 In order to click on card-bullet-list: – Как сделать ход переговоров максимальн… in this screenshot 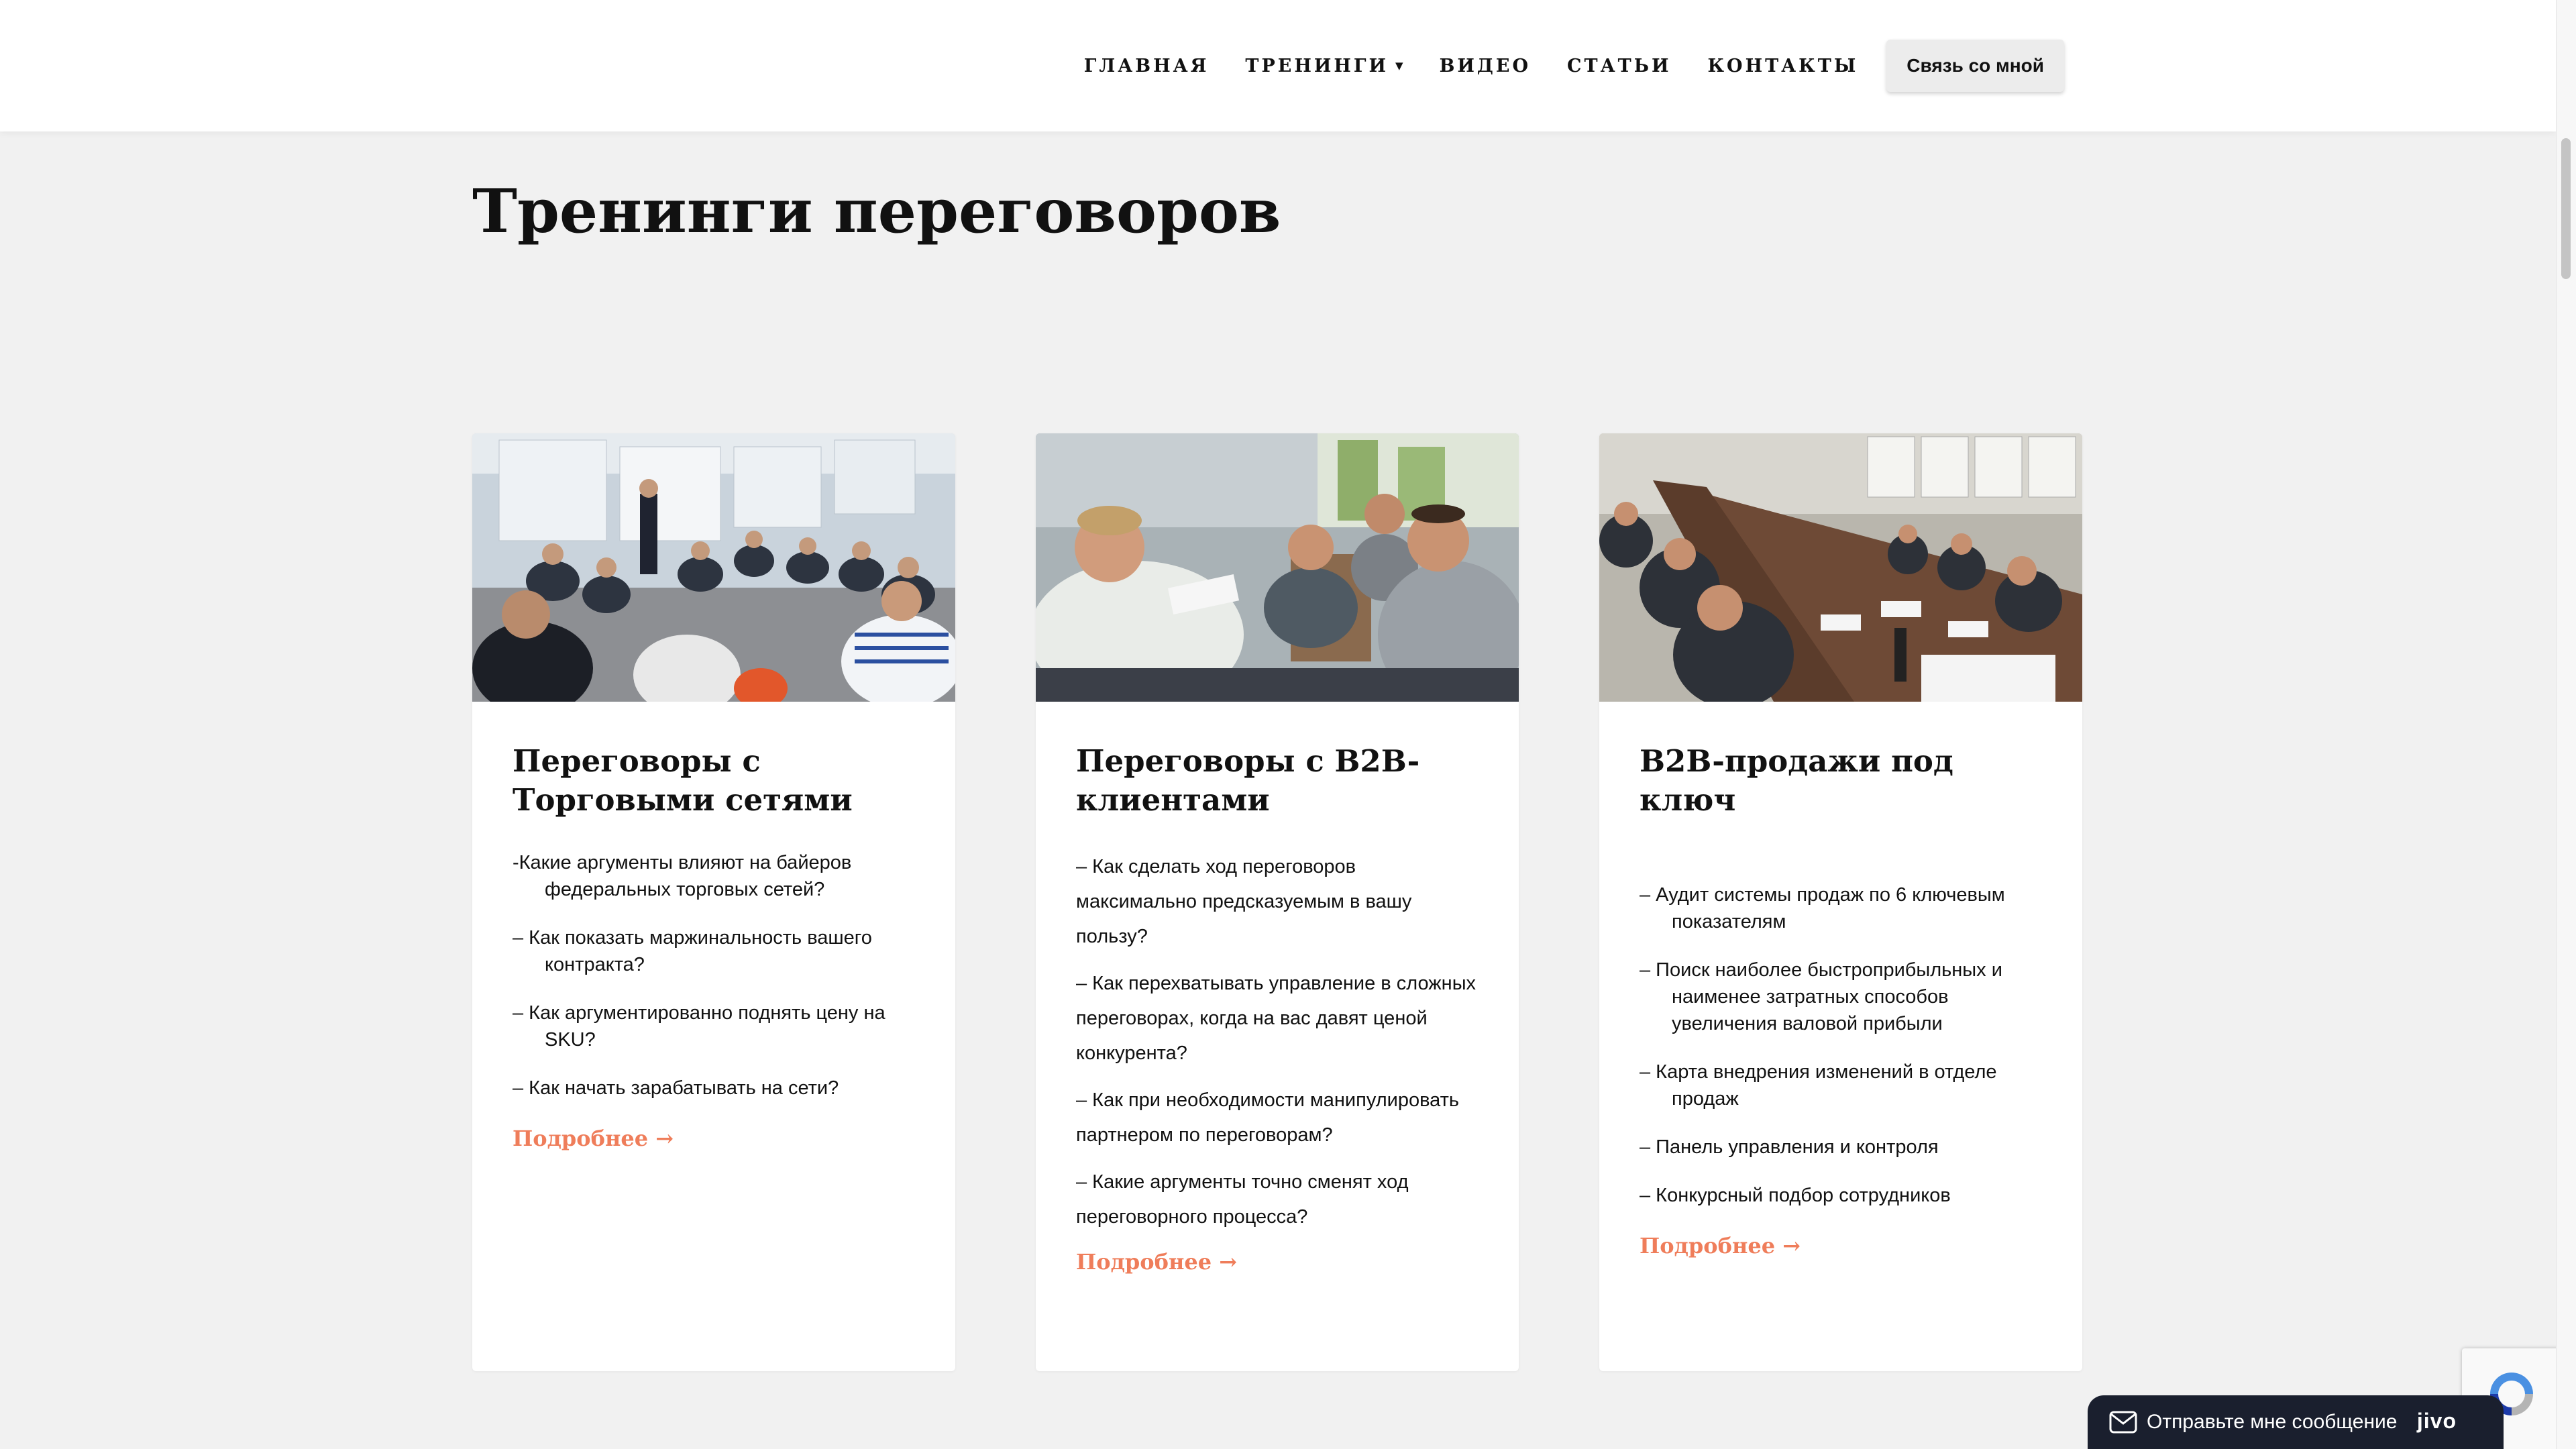, I will do `click(1277, 1041)`.